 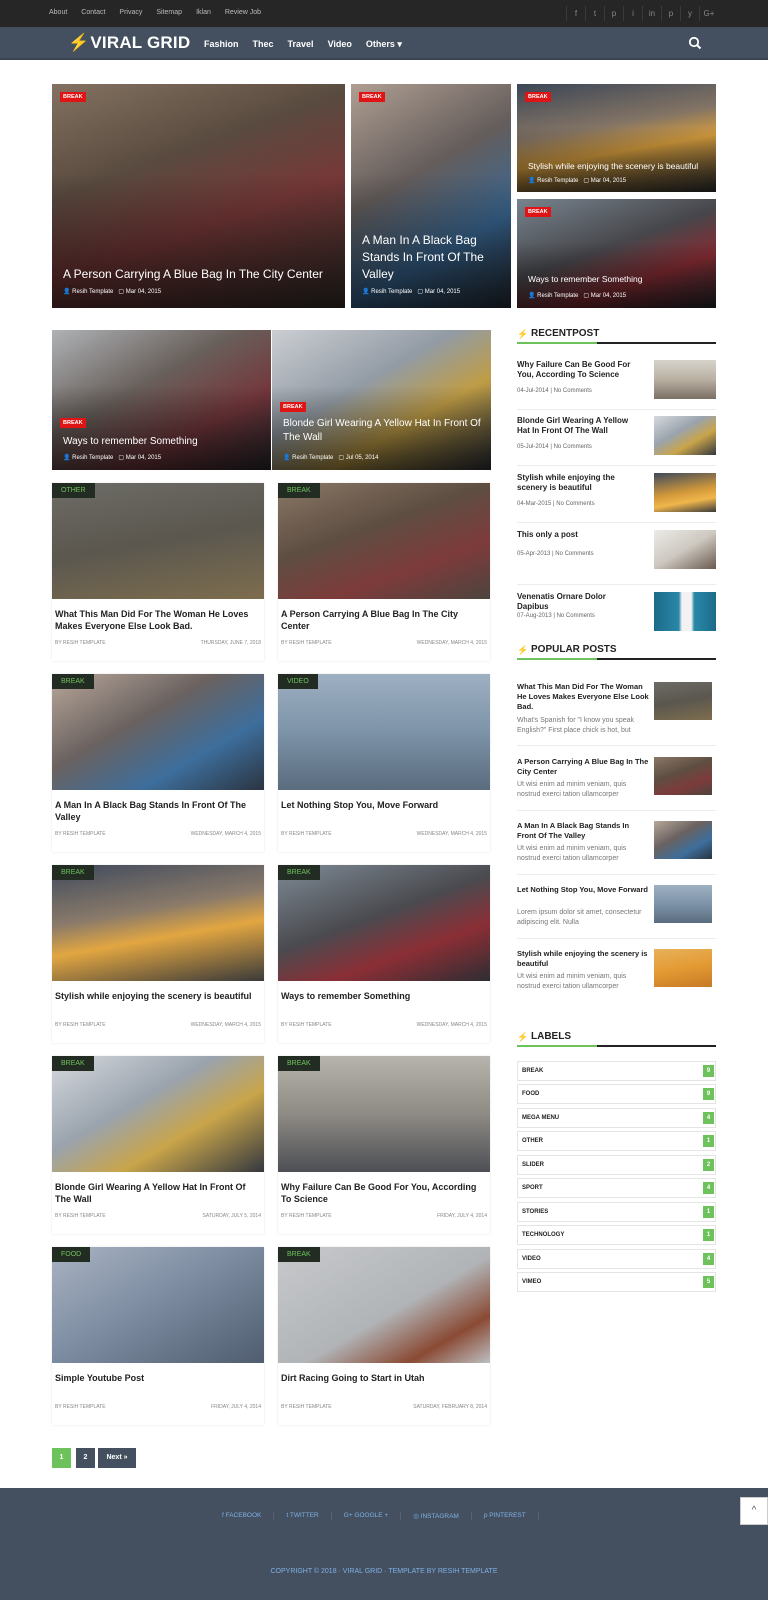 What do you see at coordinates (71, 1254) in the screenshot?
I see `category-badge: FOOD` at bounding box center [71, 1254].